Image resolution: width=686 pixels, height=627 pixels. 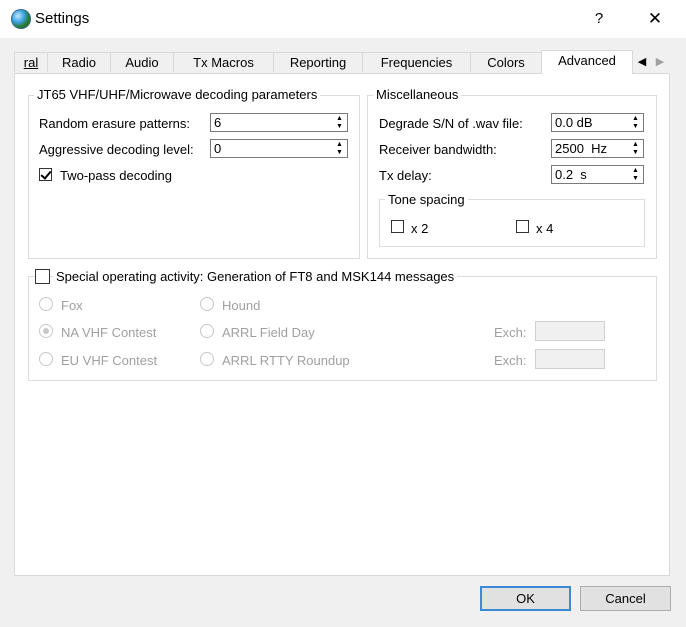 I want to click on bandwidth-spinbox: 2500 Hz ▲ ▼, so click(x=597, y=148).